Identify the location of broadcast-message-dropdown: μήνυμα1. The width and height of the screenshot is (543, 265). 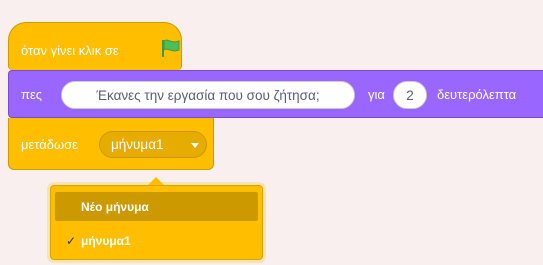
(153, 144).